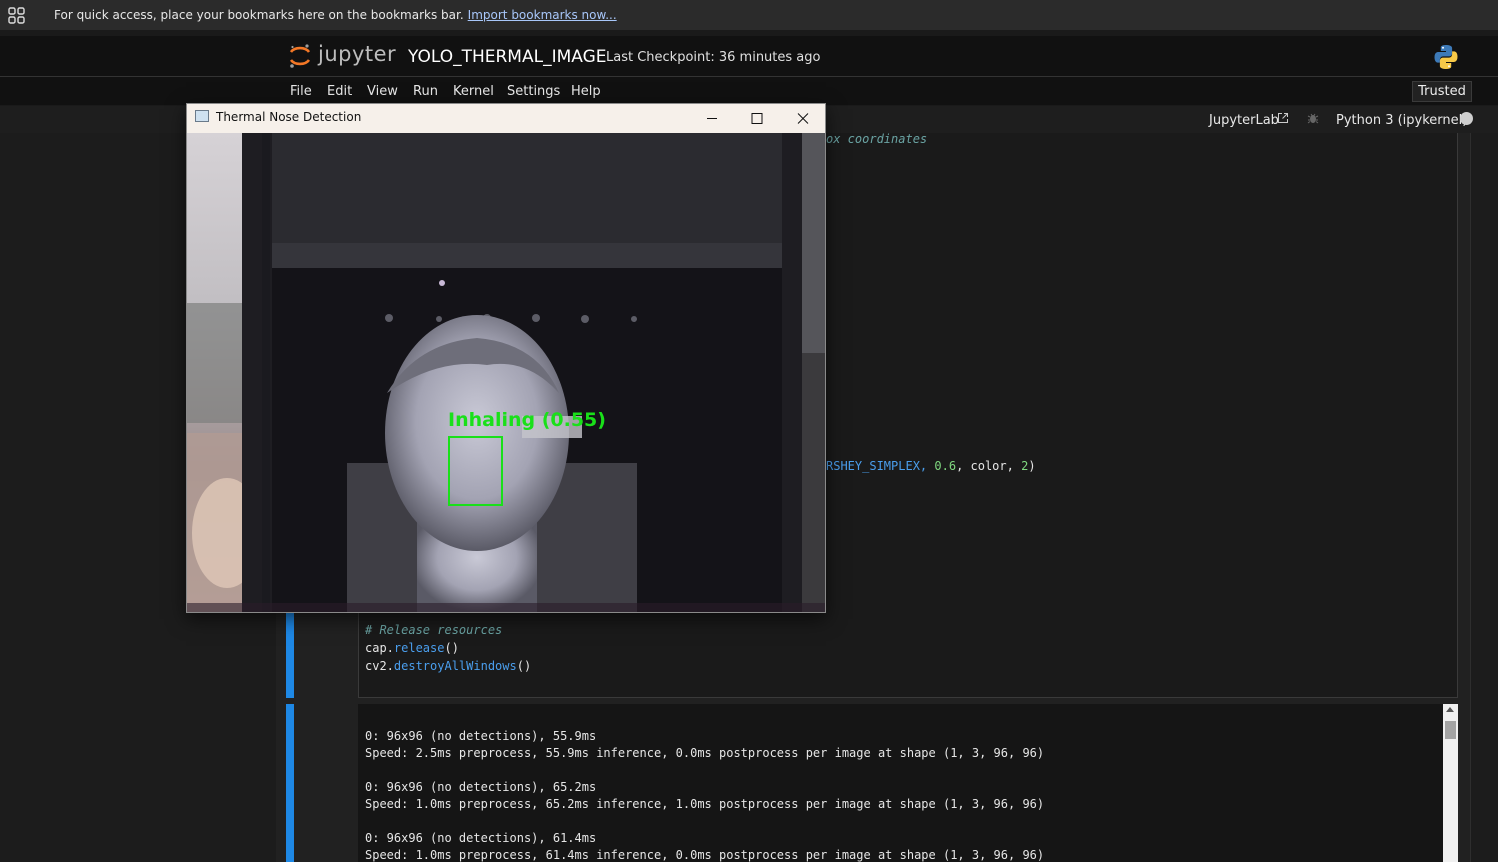 The height and width of the screenshot is (862, 1498). I want to click on menu-run: Run, so click(425, 91).